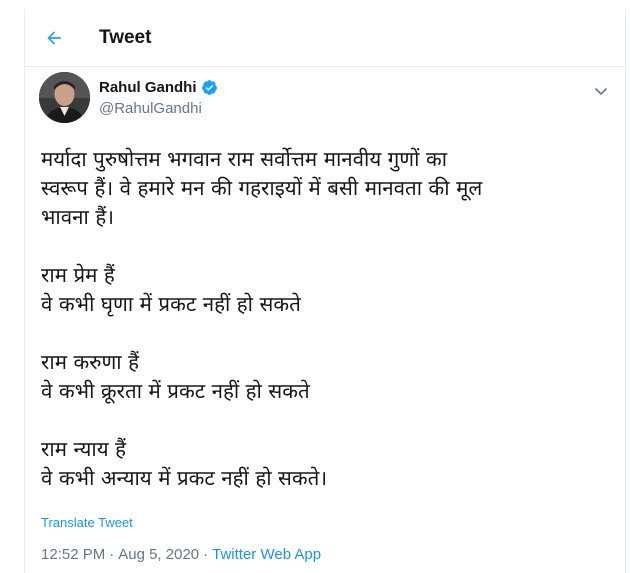 Image resolution: width=630 pixels, height=573 pixels. Describe the element at coordinates (158, 554) in the screenshot. I see `tweet-date: Aug 5, 2020` at that location.